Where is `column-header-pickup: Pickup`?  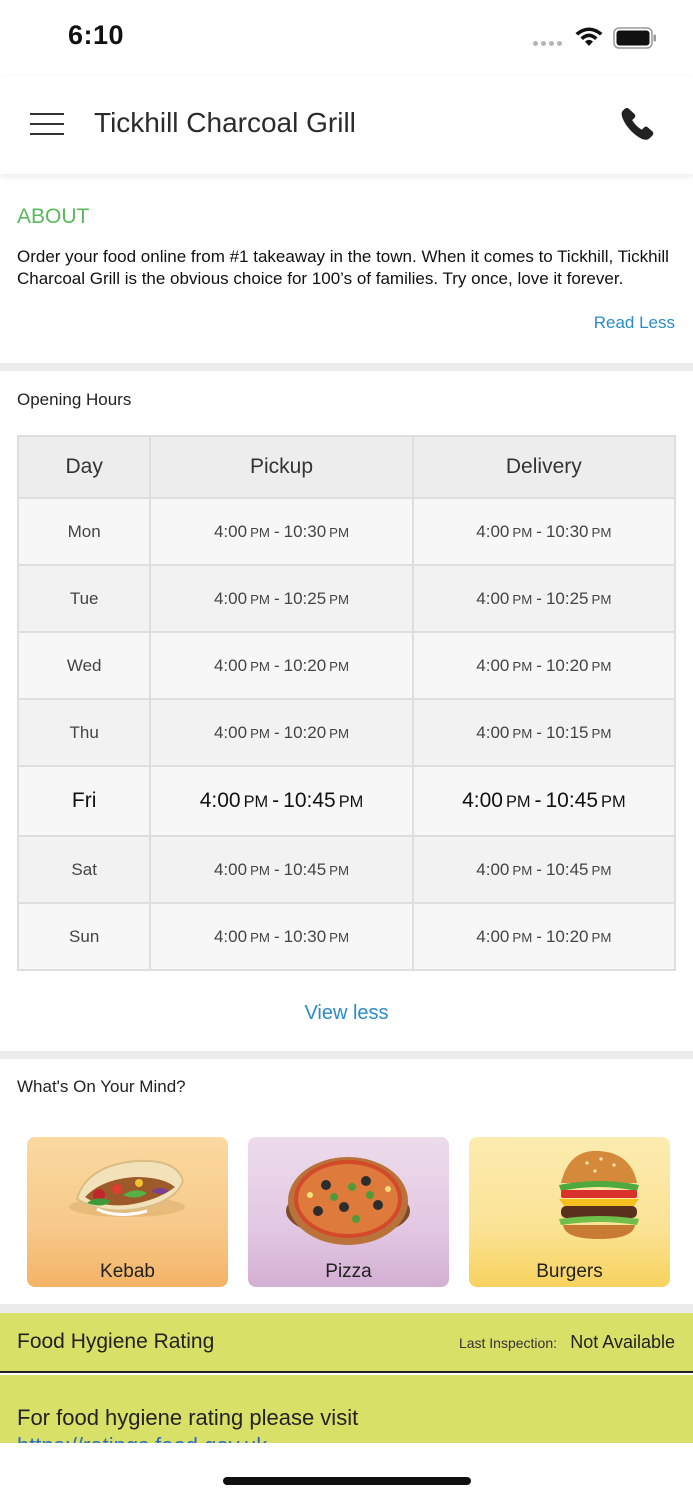
column-header-pickup: Pickup is located at coordinates (281, 467).